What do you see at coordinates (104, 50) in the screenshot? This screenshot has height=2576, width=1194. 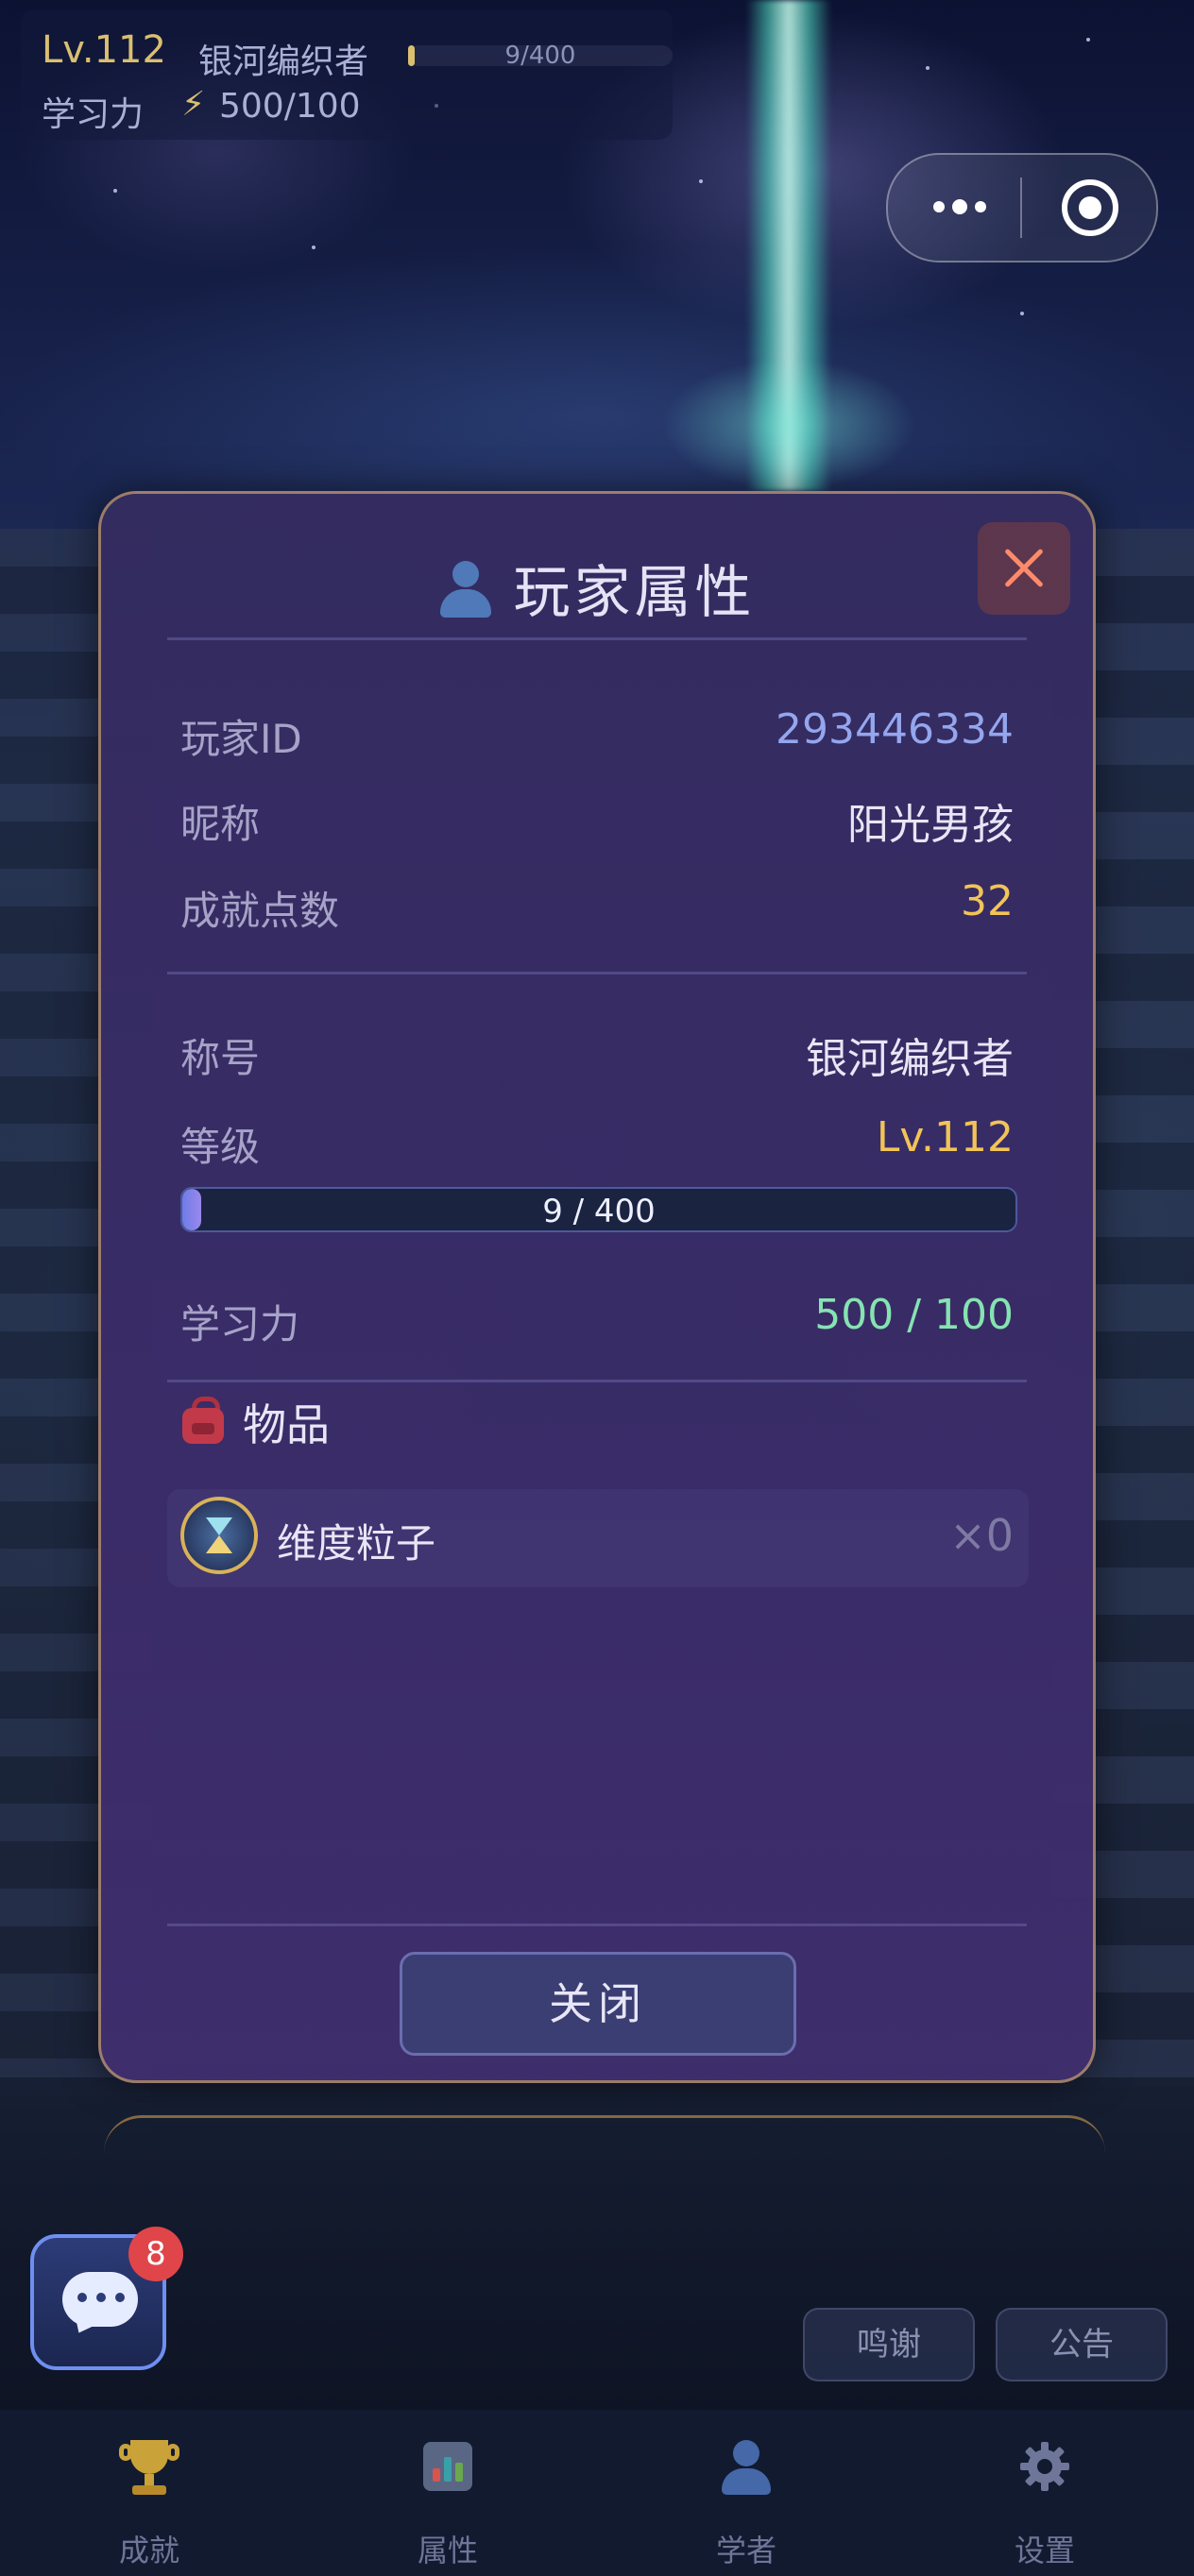 I see `hud-level: Lv.112` at bounding box center [104, 50].